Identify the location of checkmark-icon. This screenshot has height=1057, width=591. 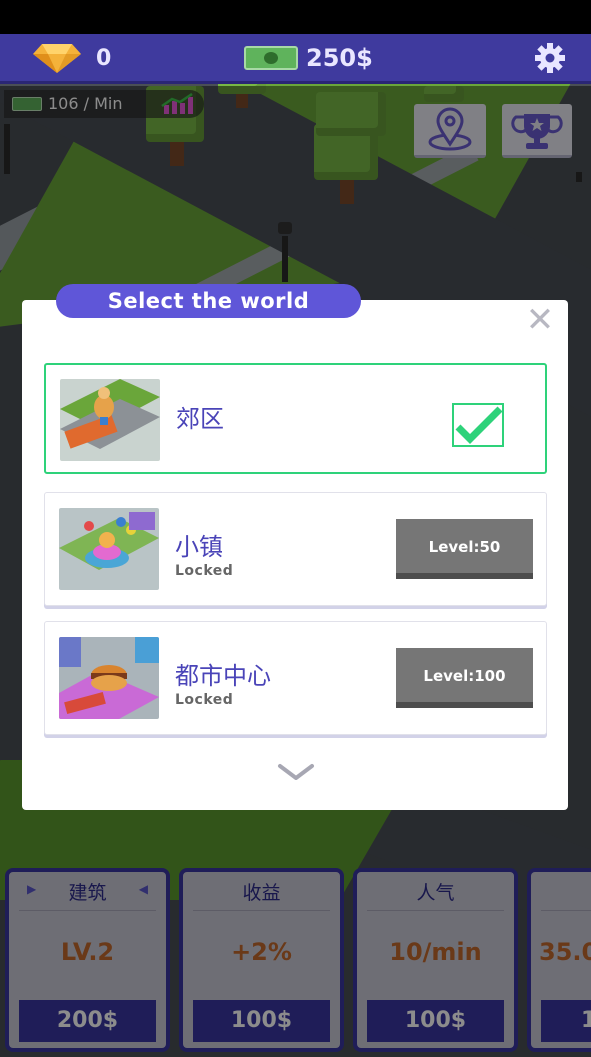
(479, 425).